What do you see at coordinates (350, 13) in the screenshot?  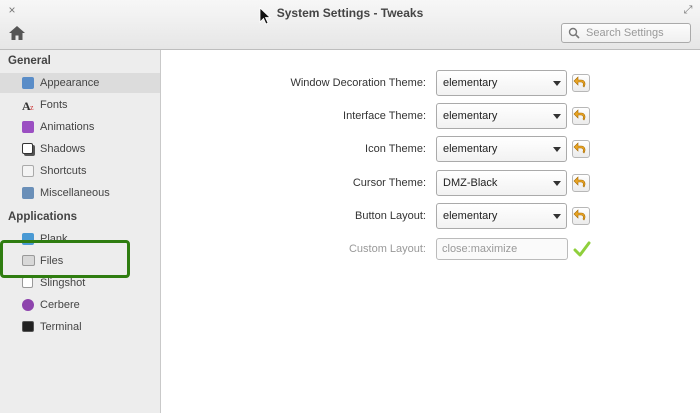 I see `window-title: System Settings - Tweaks` at bounding box center [350, 13].